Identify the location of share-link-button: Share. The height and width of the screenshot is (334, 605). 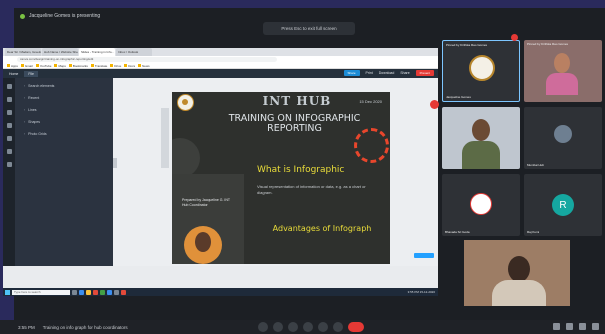
(404, 73).